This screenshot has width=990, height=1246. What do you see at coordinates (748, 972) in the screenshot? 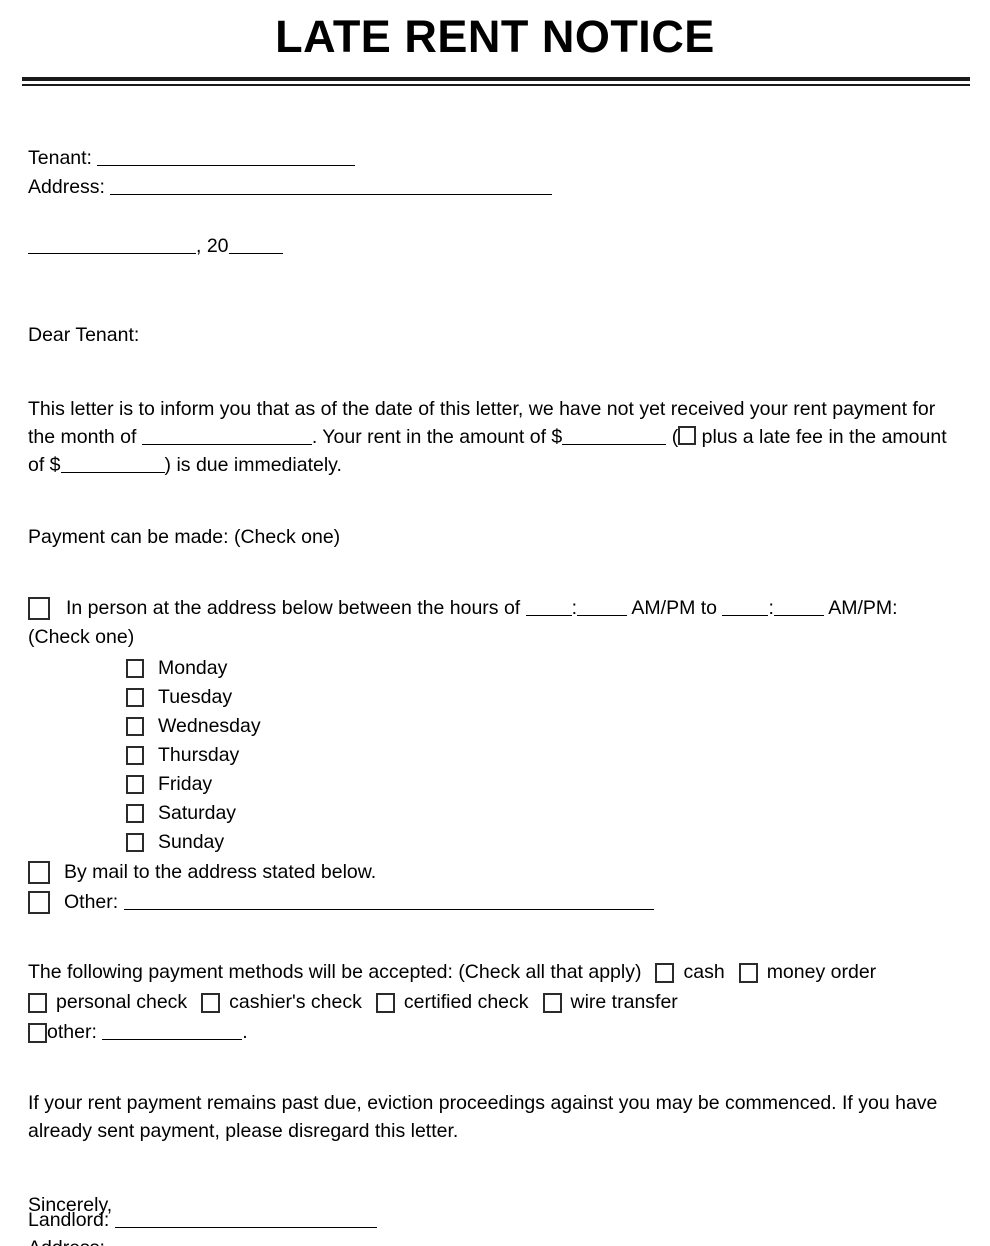
I see `checkbox-money-order` at bounding box center [748, 972].